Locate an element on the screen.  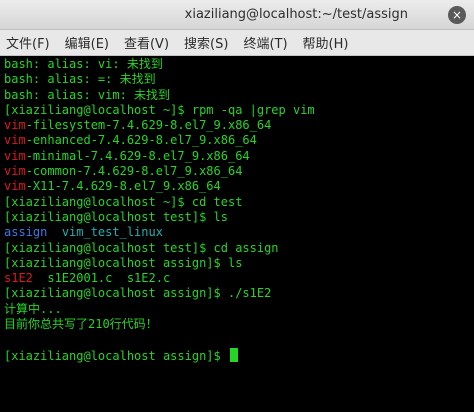
menu-file: 文件(F) is located at coordinates (28, 42).